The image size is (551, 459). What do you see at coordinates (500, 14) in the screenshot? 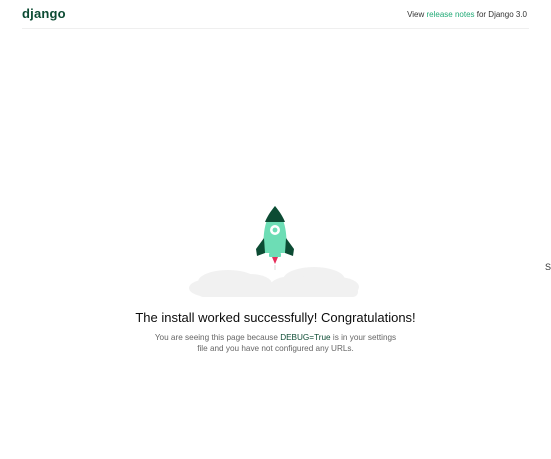
I see `release-suffix: for Django 3.0` at bounding box center [500, 14].